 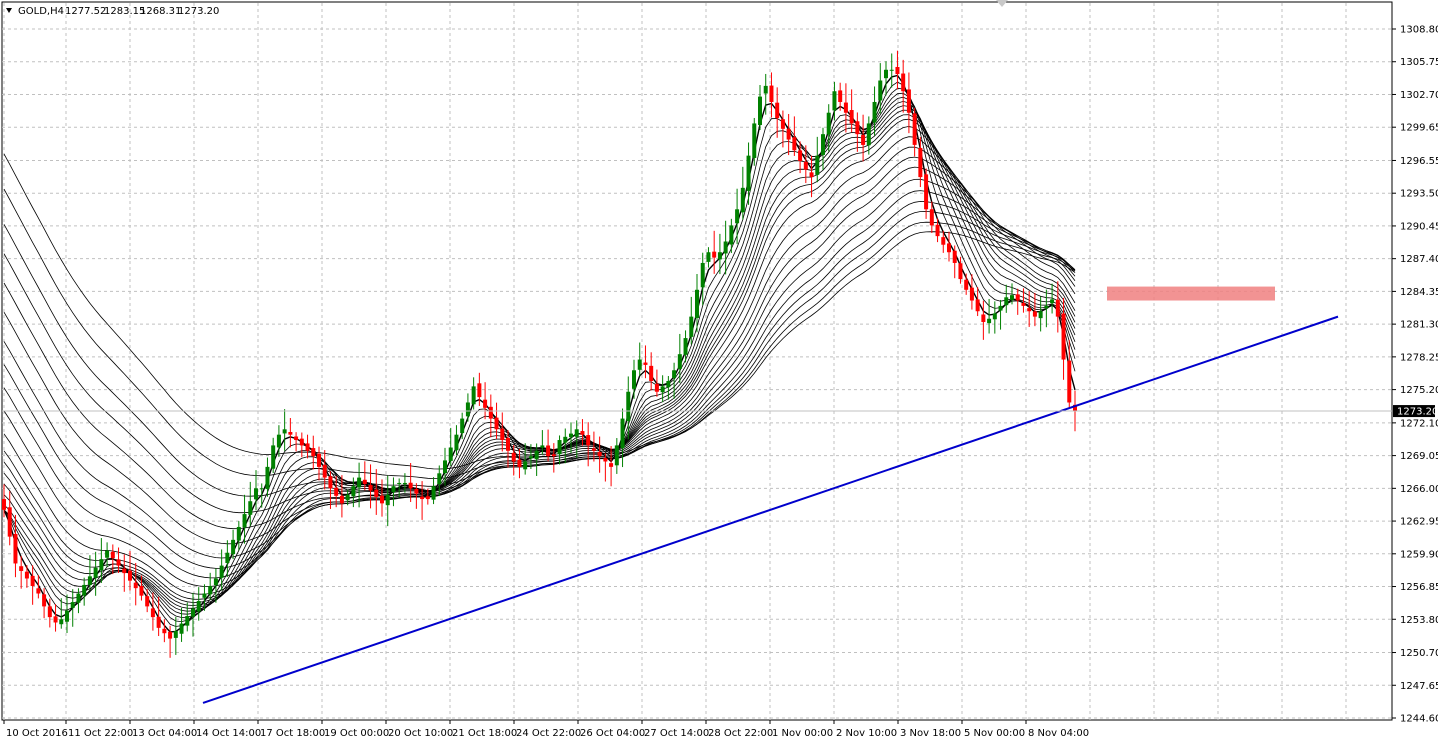 I want to click on time-tick-label: 1 Nov 00:00, so click(x=802, y=733).